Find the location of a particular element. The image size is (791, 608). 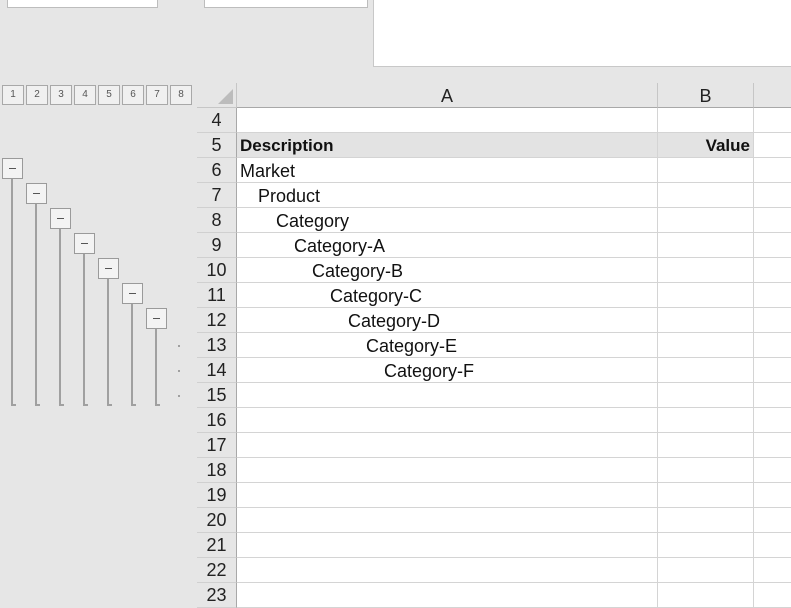

row-header: 21 is located at coordinates (217, 545).